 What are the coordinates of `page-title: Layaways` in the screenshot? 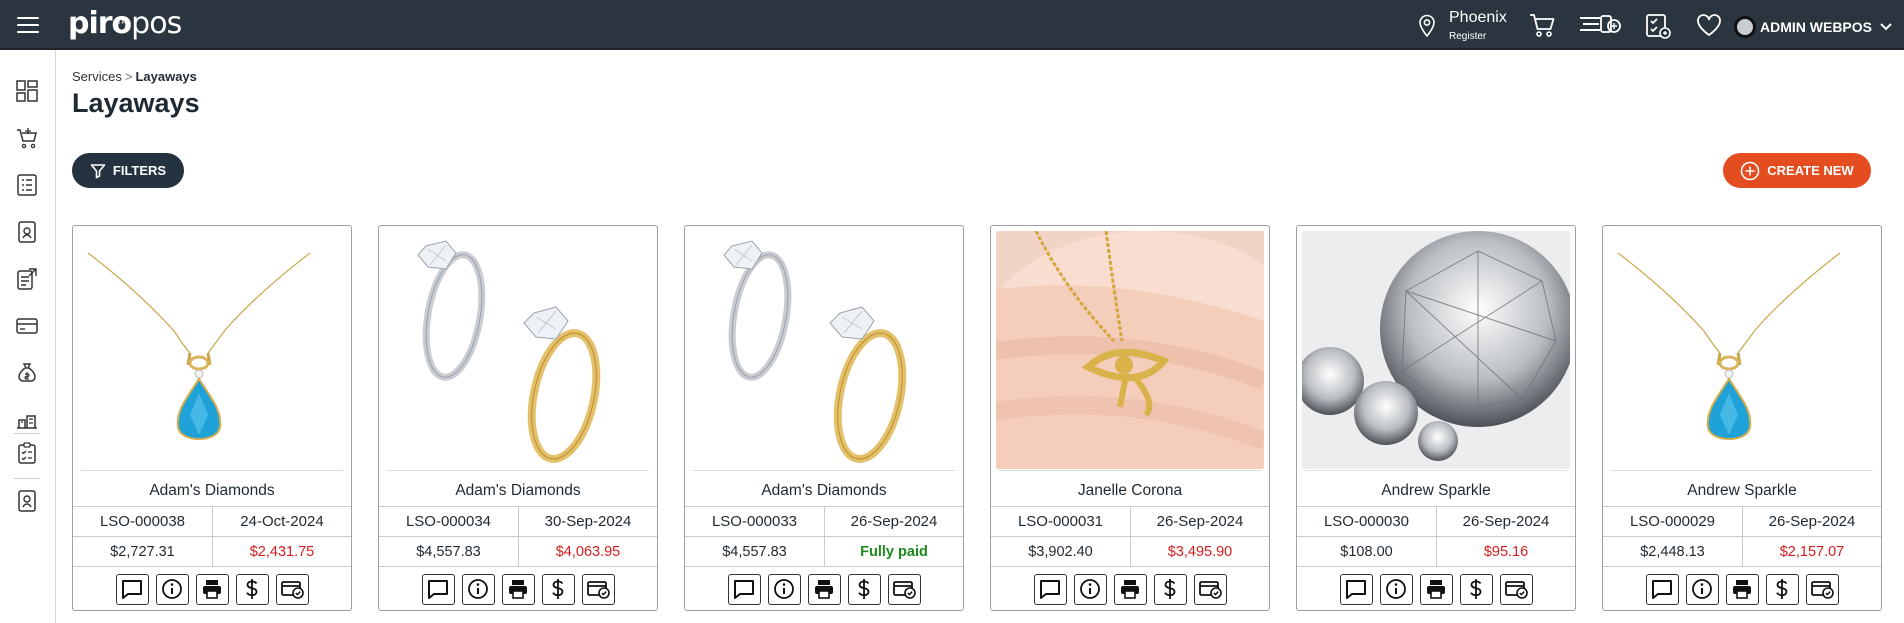 It's located at (136, 103).